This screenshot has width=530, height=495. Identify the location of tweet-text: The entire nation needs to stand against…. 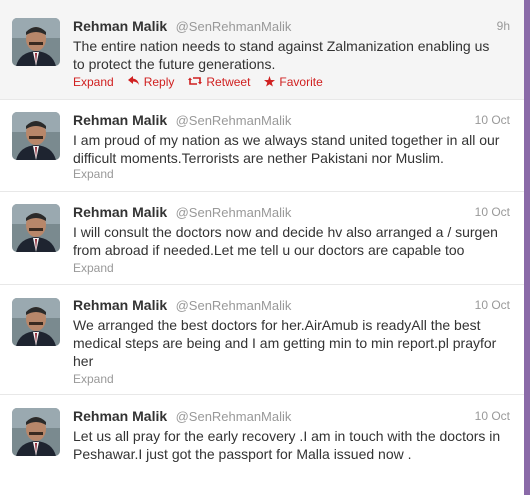
(293, 55).